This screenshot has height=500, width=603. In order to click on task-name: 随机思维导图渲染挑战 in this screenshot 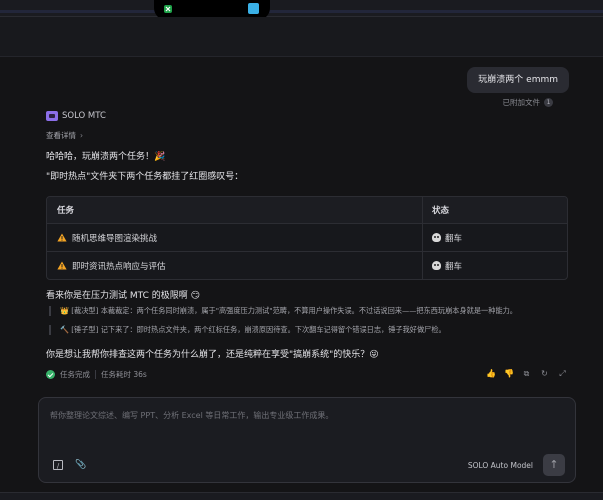, I will do `click(115, 238)`.